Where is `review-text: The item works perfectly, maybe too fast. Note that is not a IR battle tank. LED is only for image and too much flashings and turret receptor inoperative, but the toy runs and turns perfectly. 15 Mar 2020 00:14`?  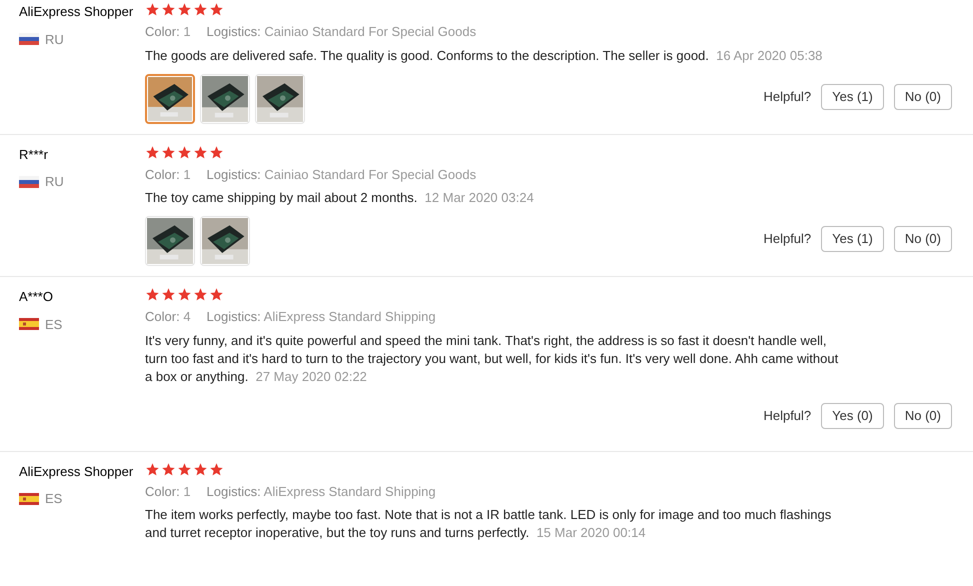
review-text: The item works perfectly, maybe too fast. Note that is not a IR battle tank. LED is only for image and too much flashings and turret receptor inoperative, but the toy runs and turns perfectly. 15 Mar 2020 00:14 is located at coordinates (488, 524).